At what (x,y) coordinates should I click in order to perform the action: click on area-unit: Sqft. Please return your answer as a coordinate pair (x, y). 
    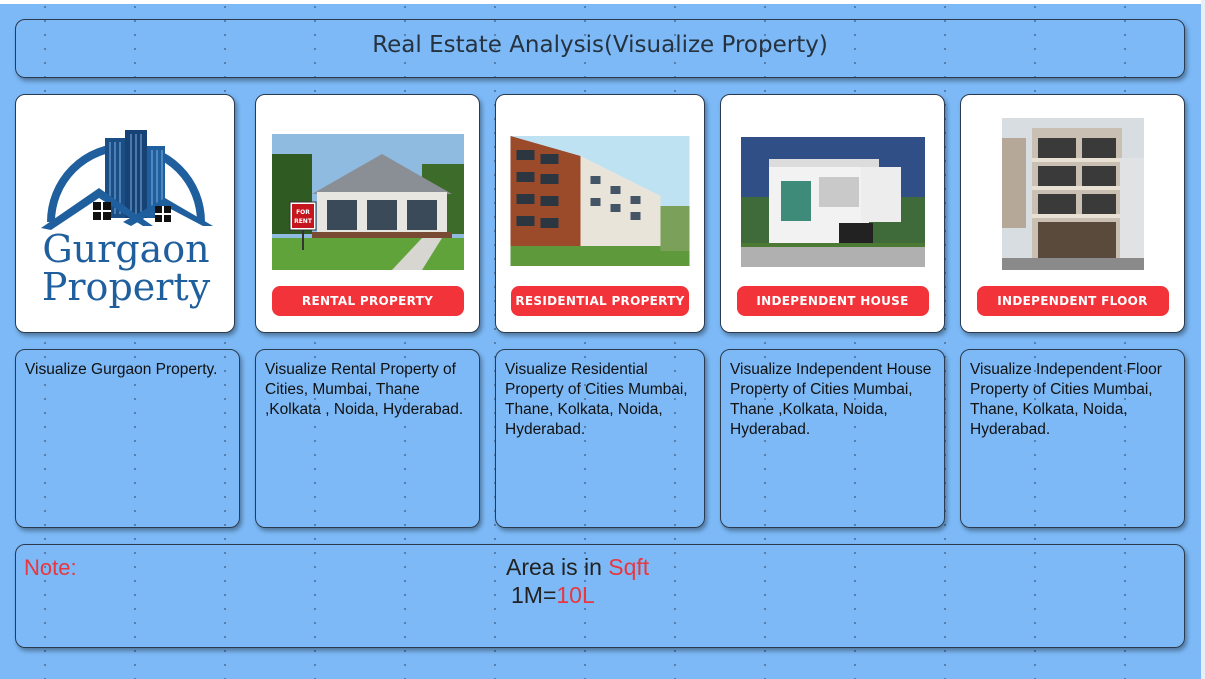
    Looking at the image, I should click on (629, 567).